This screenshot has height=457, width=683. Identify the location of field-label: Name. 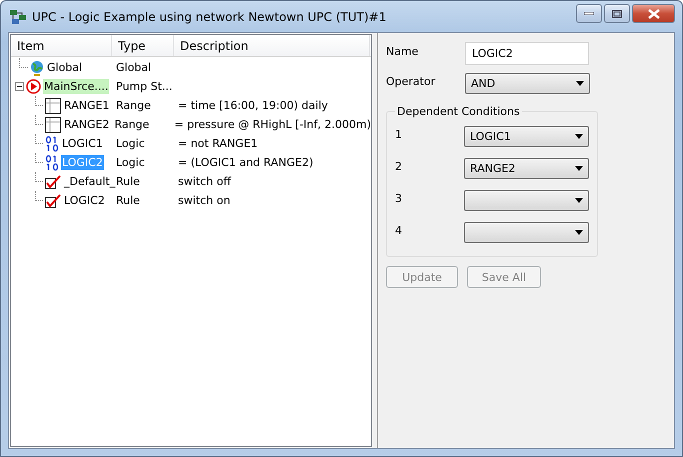
(403, 51).